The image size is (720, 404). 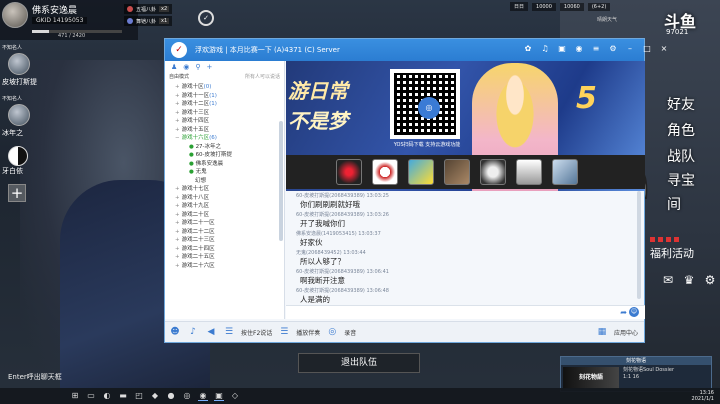 I want to click on notification-dots, so click(x=664, y=239).